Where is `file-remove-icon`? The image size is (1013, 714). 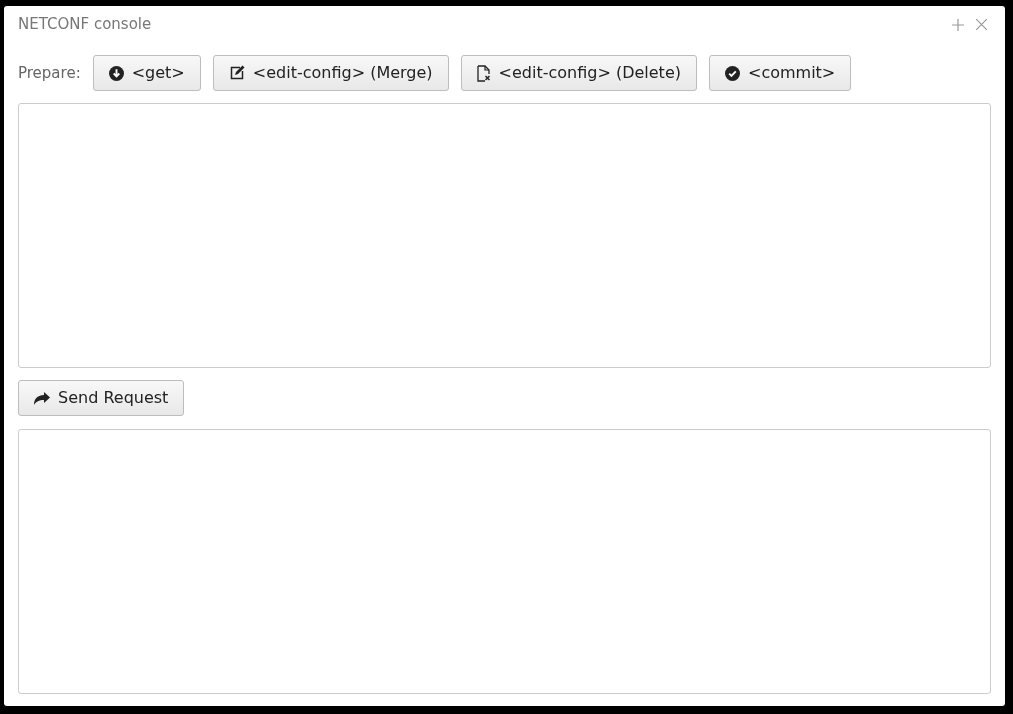
file-remove-icon is located at coordinates (483, 73).